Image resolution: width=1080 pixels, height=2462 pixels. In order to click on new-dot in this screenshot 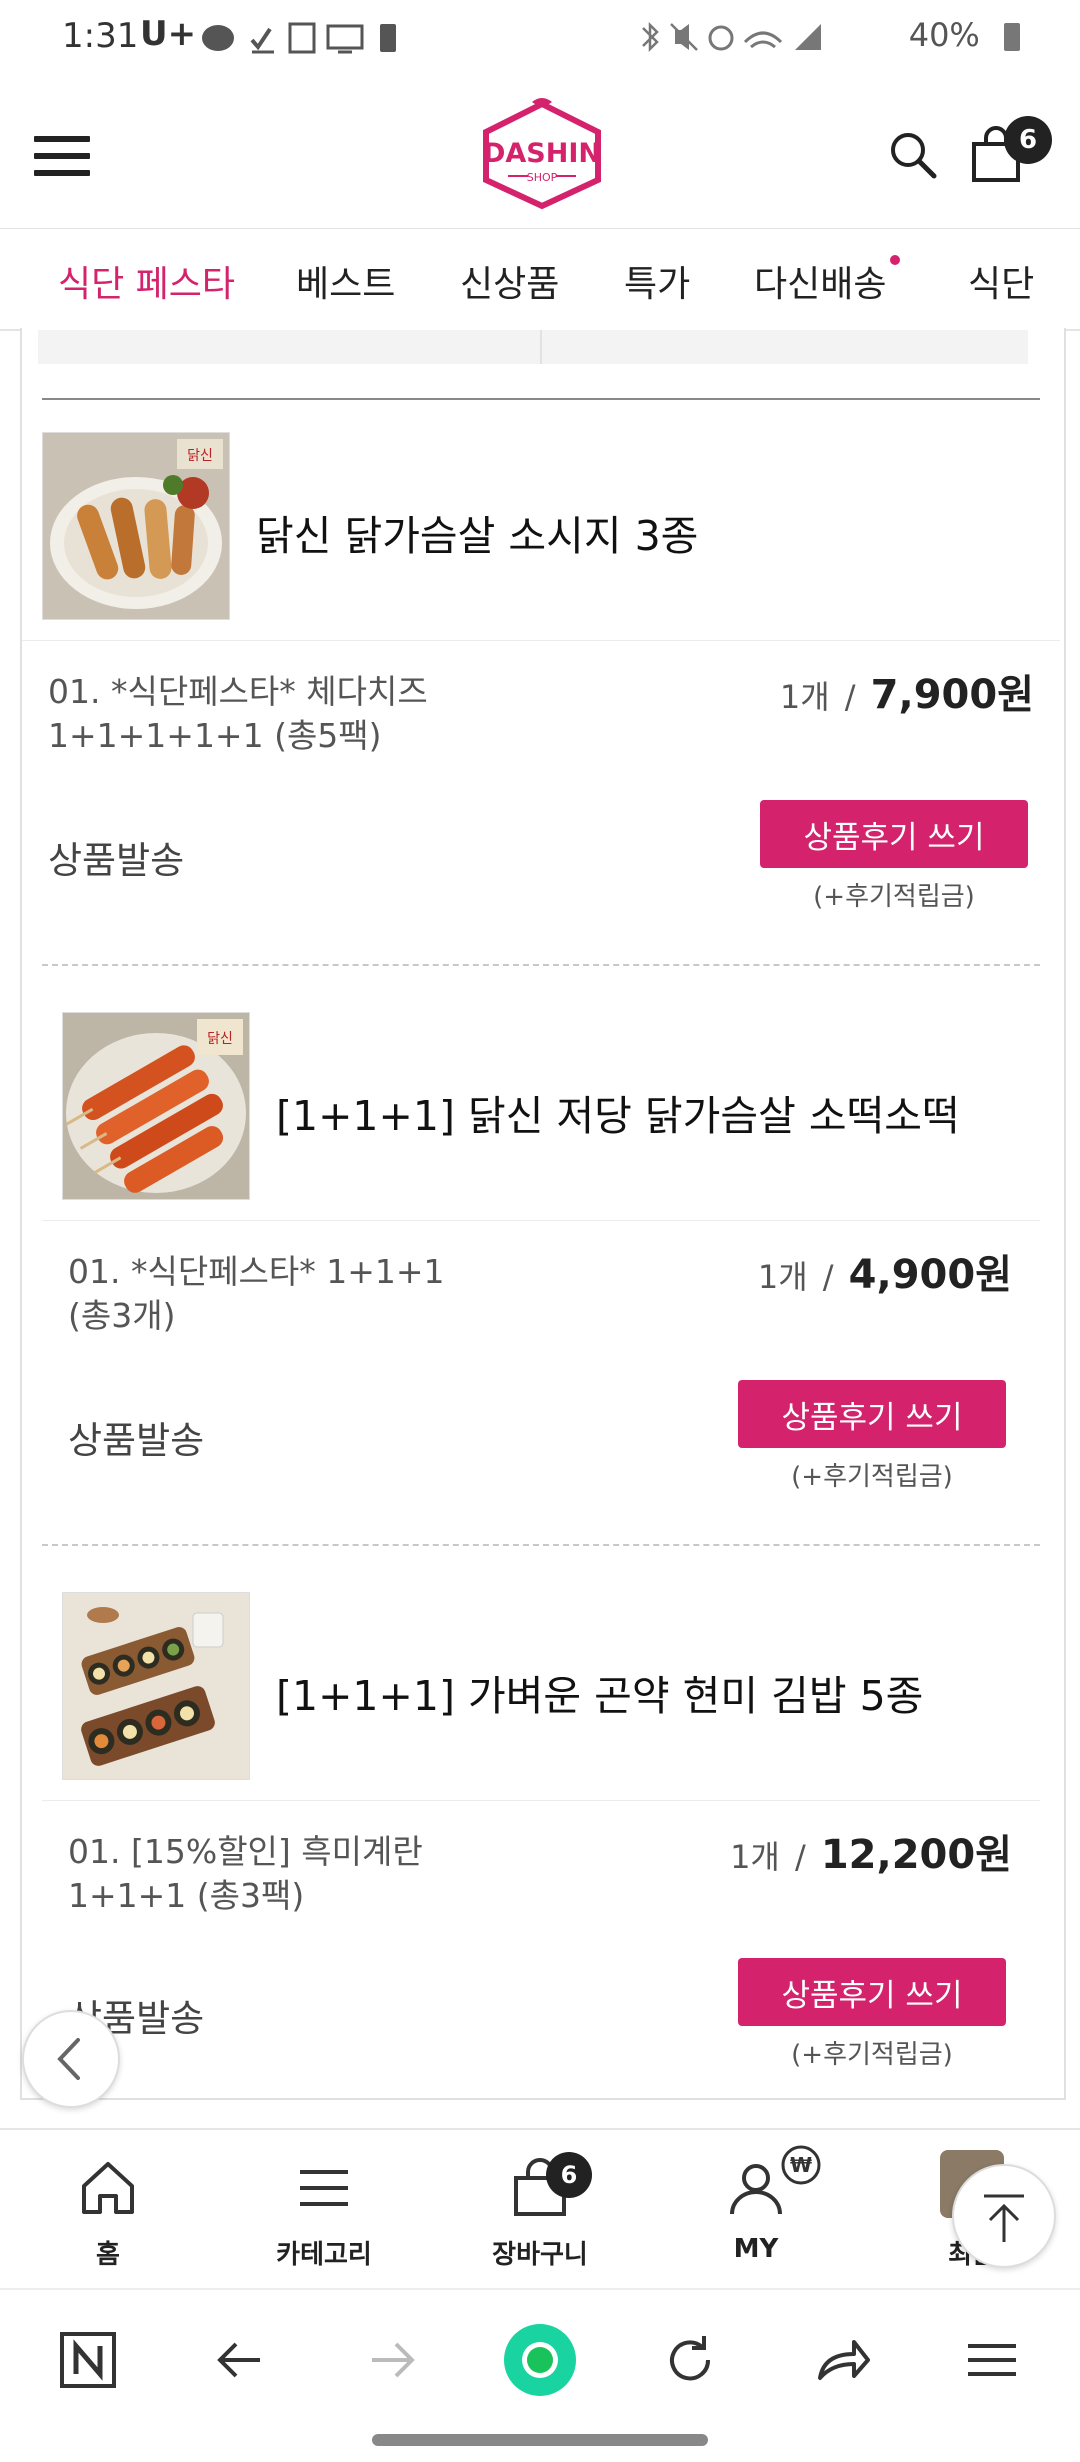, I will do `click(895, 260)`.